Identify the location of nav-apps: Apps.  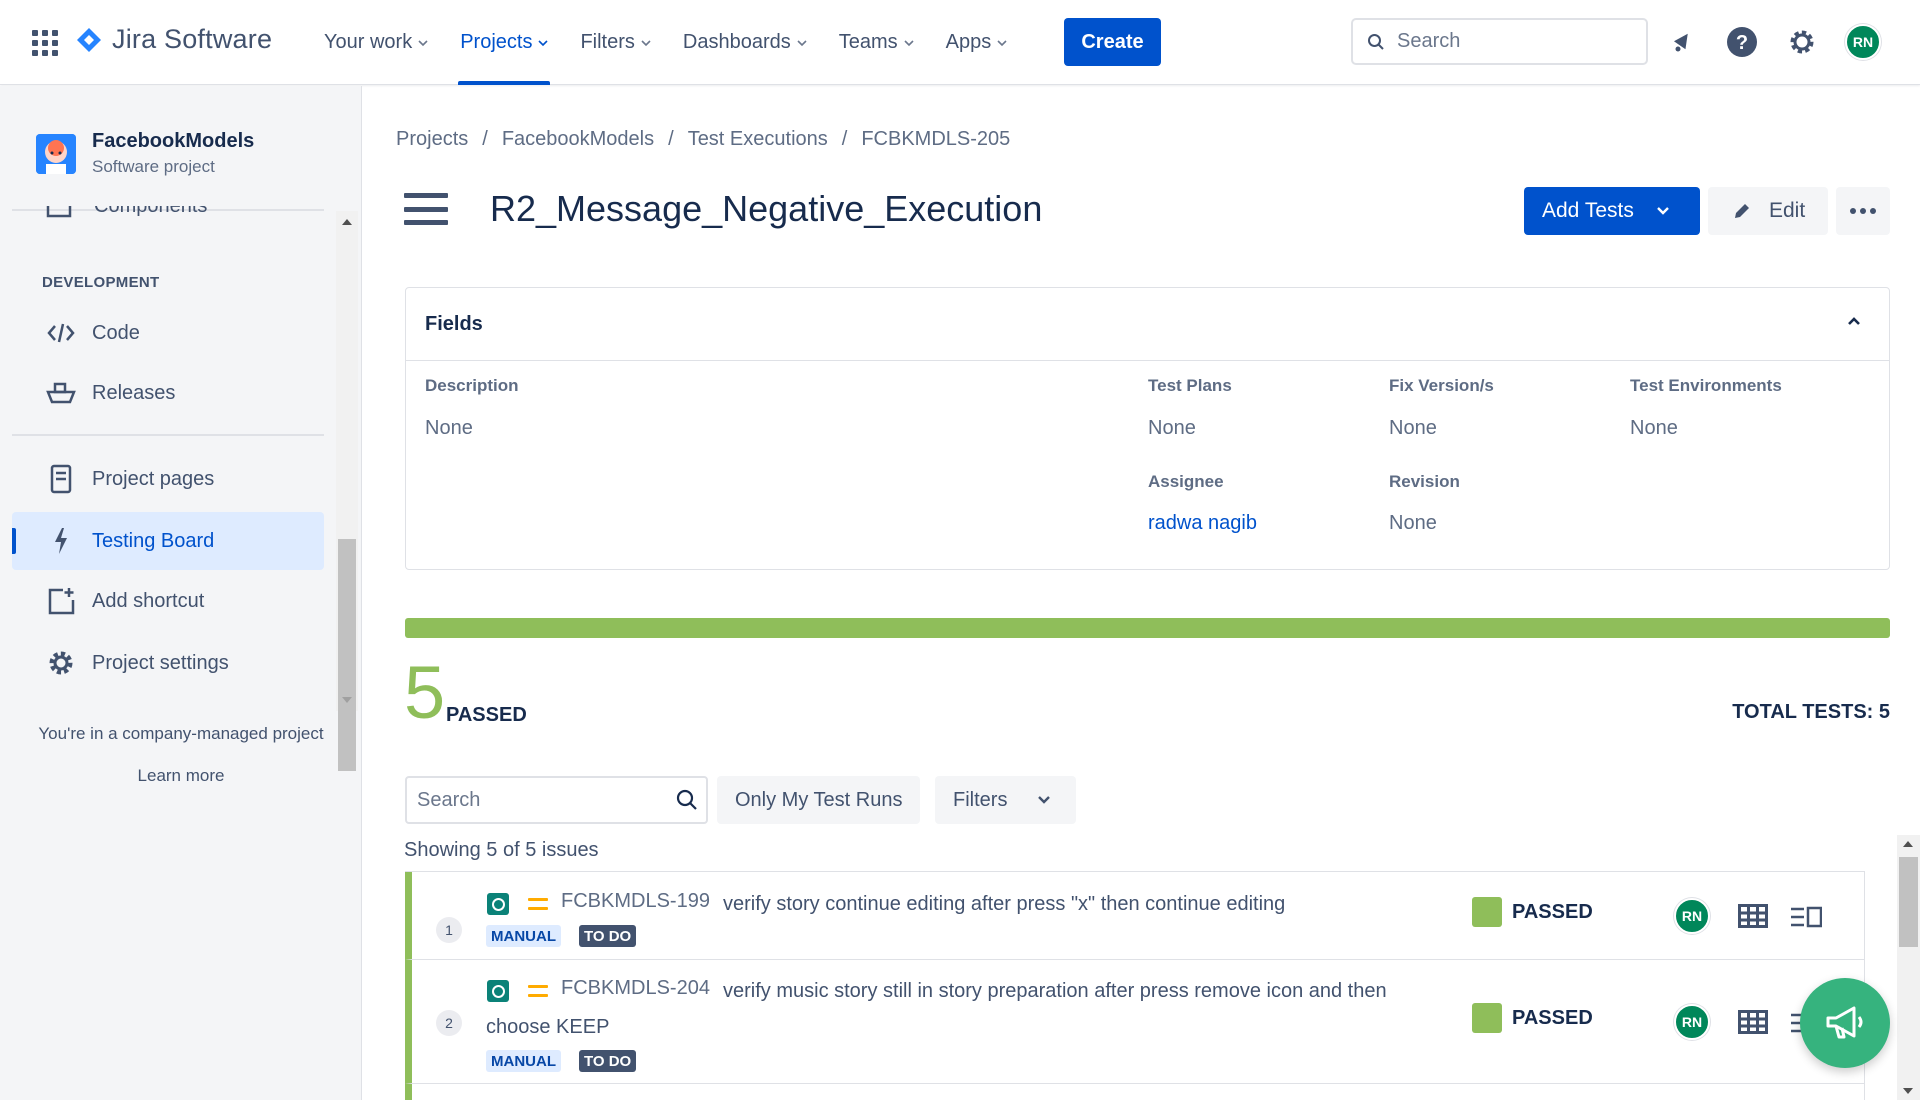
(977, 42).